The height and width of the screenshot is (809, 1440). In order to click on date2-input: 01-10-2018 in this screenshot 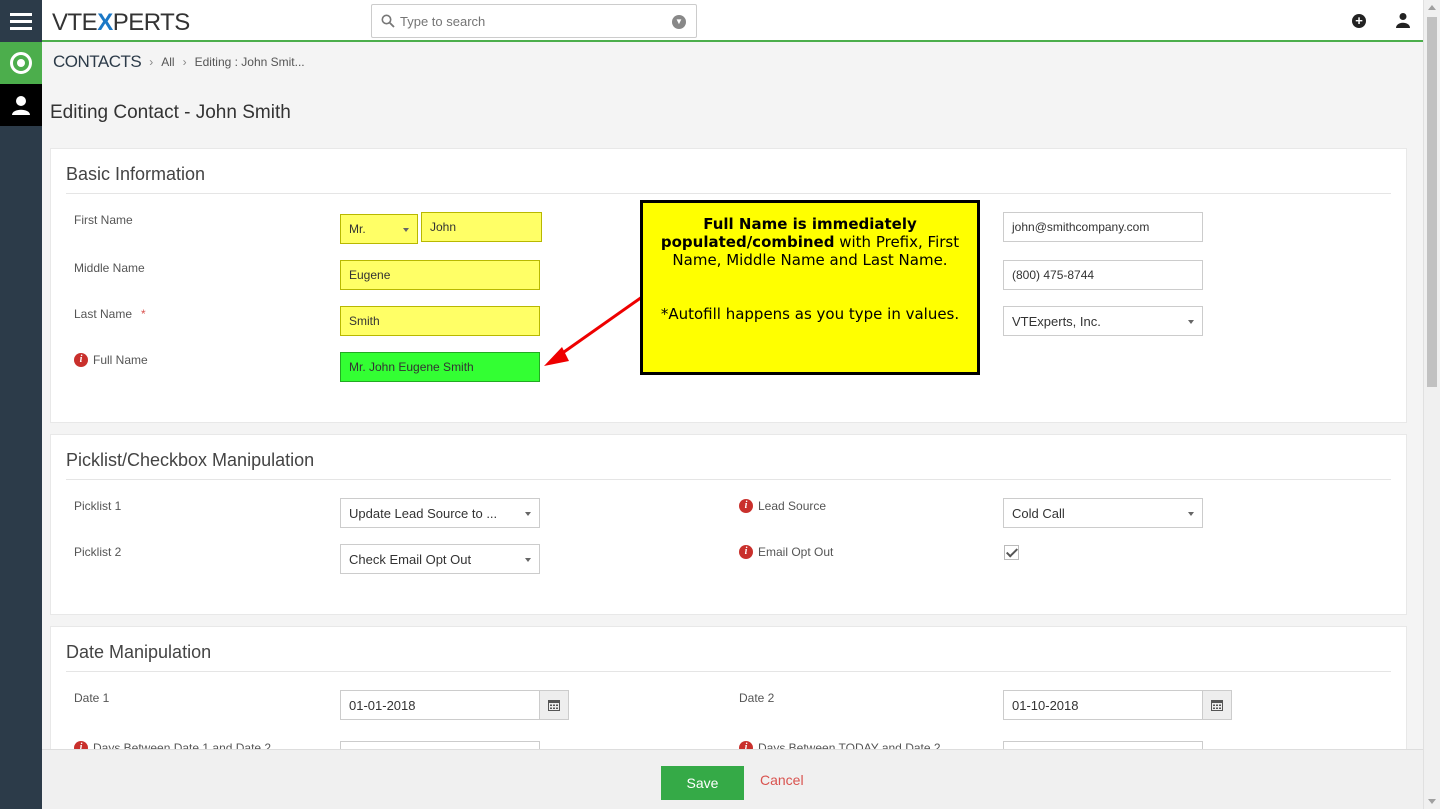, I will do `click(1103, 705)`.